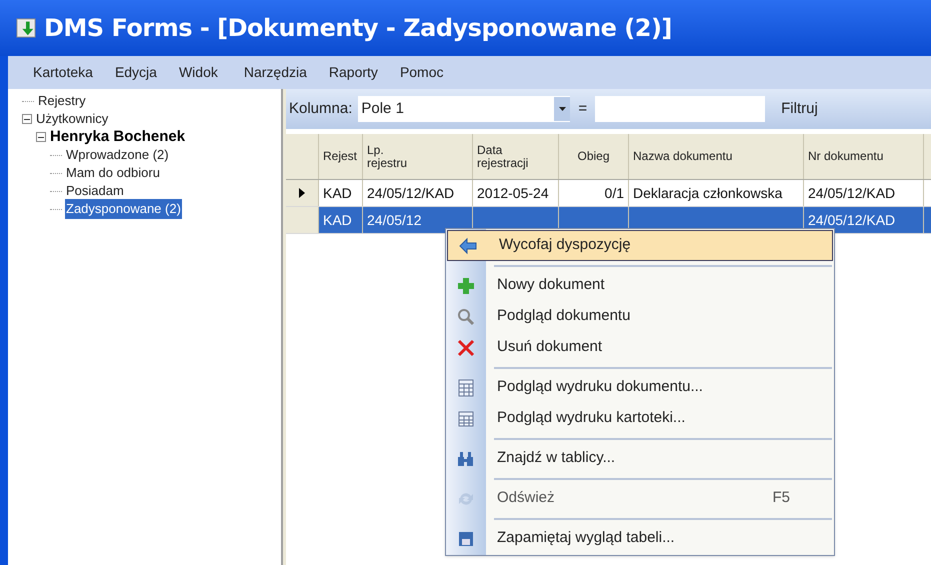 The image size is (931, 565). I want to click on column-dropdown: Pole 1, so click(464, 109).